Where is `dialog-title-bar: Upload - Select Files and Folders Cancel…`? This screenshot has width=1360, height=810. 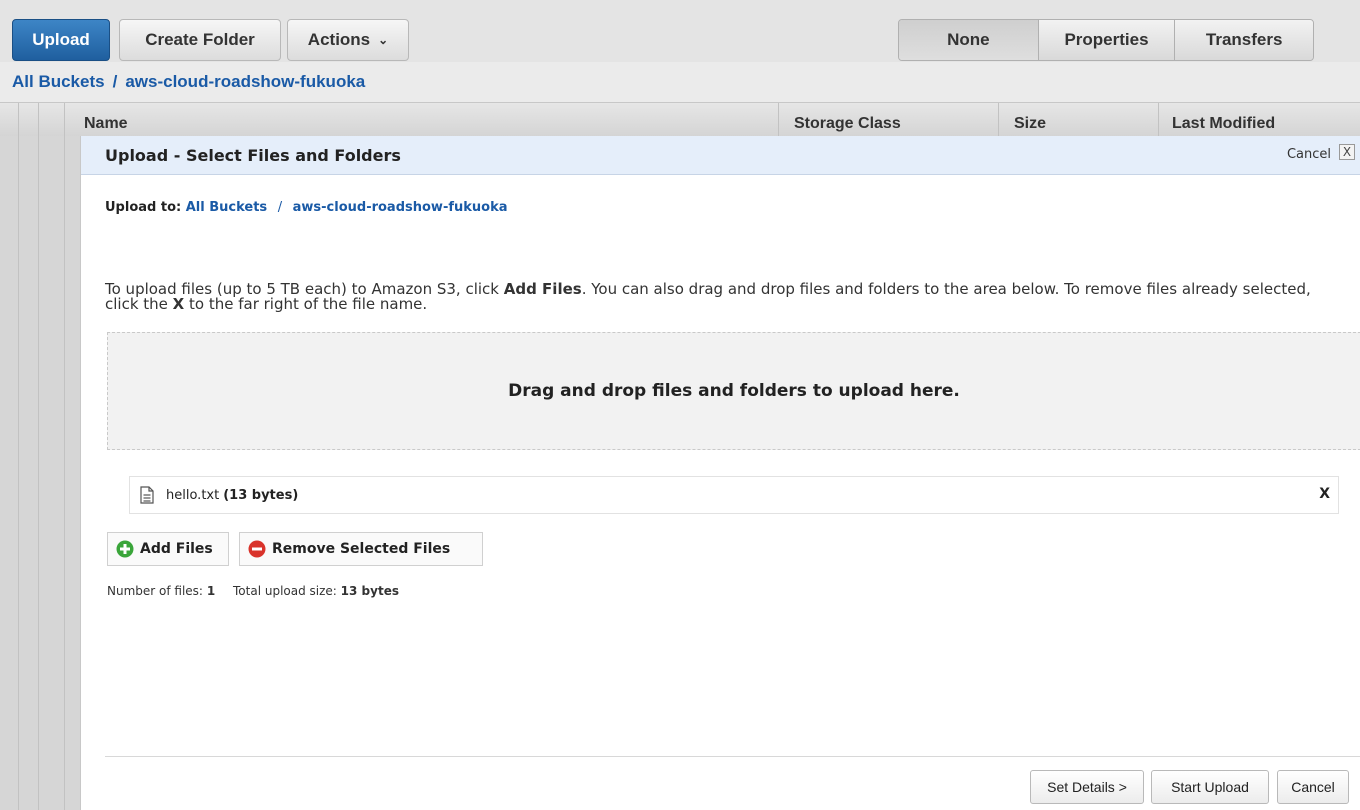 dialog-title-bar: Upload - Select Files and Folders Cancel… is located at coordinates (720, 155).